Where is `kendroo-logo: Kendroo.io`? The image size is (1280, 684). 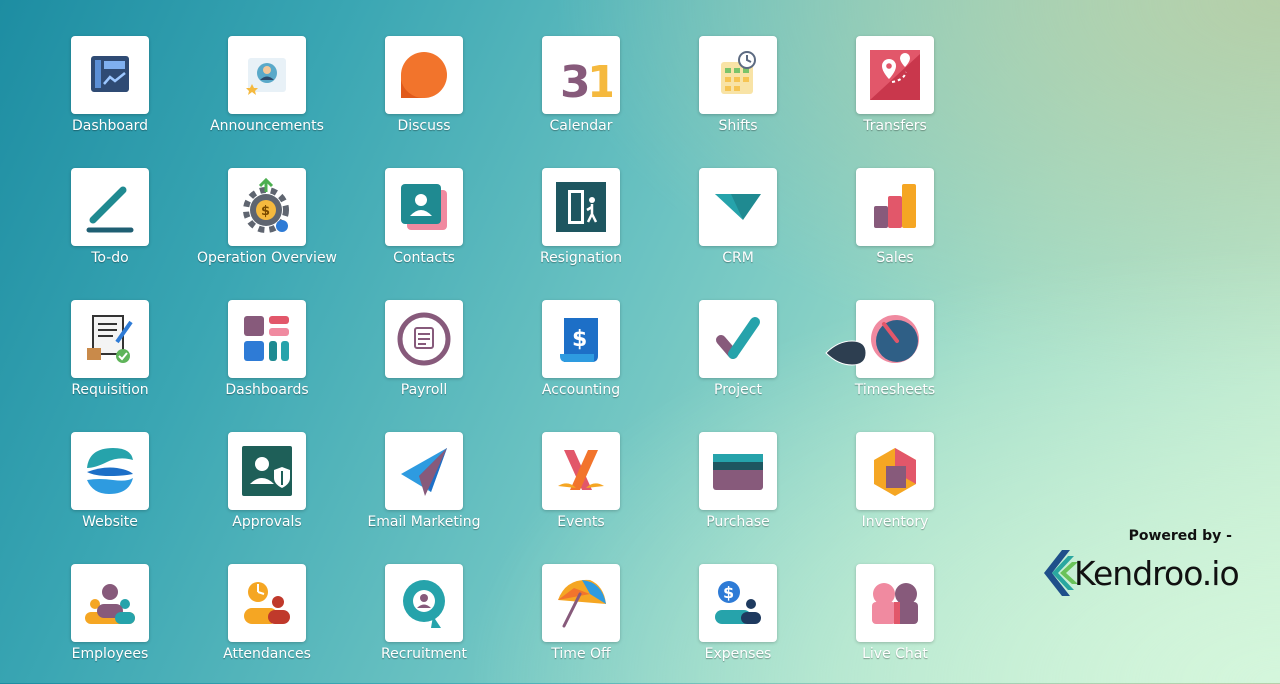
kendroo-logo: Kendroo.io is located at coordinates (1140, 573).